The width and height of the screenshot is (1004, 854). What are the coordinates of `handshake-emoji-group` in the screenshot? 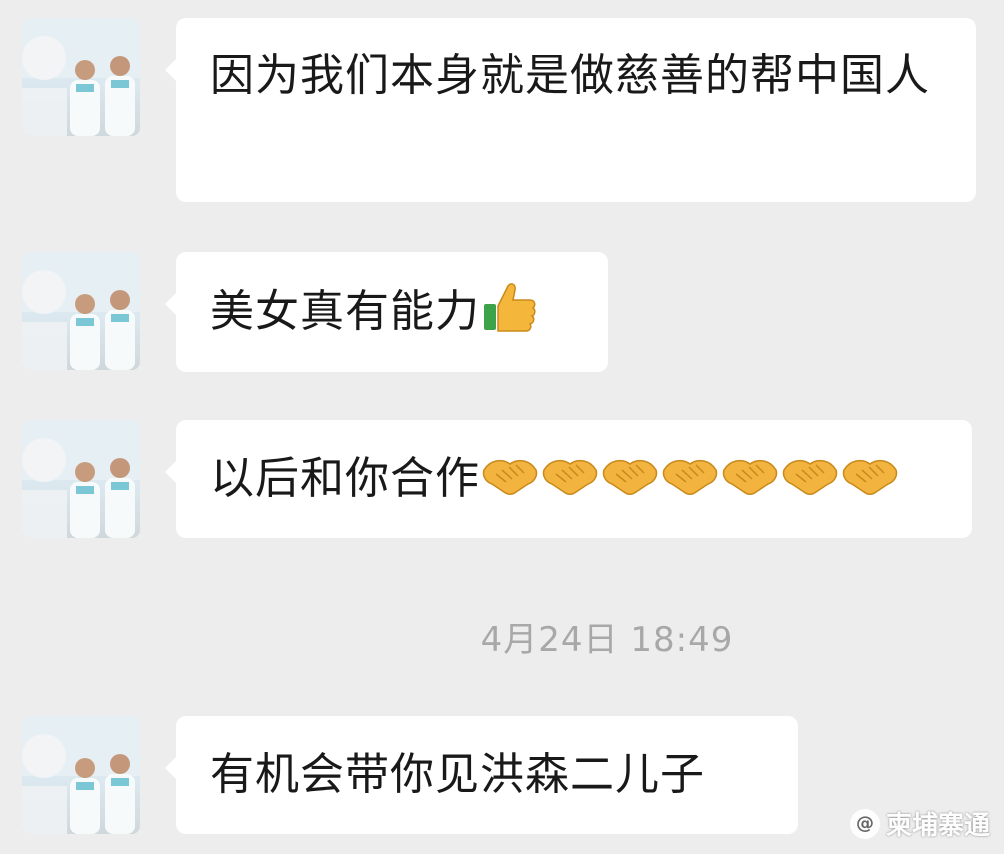 It's located at (690, 479).